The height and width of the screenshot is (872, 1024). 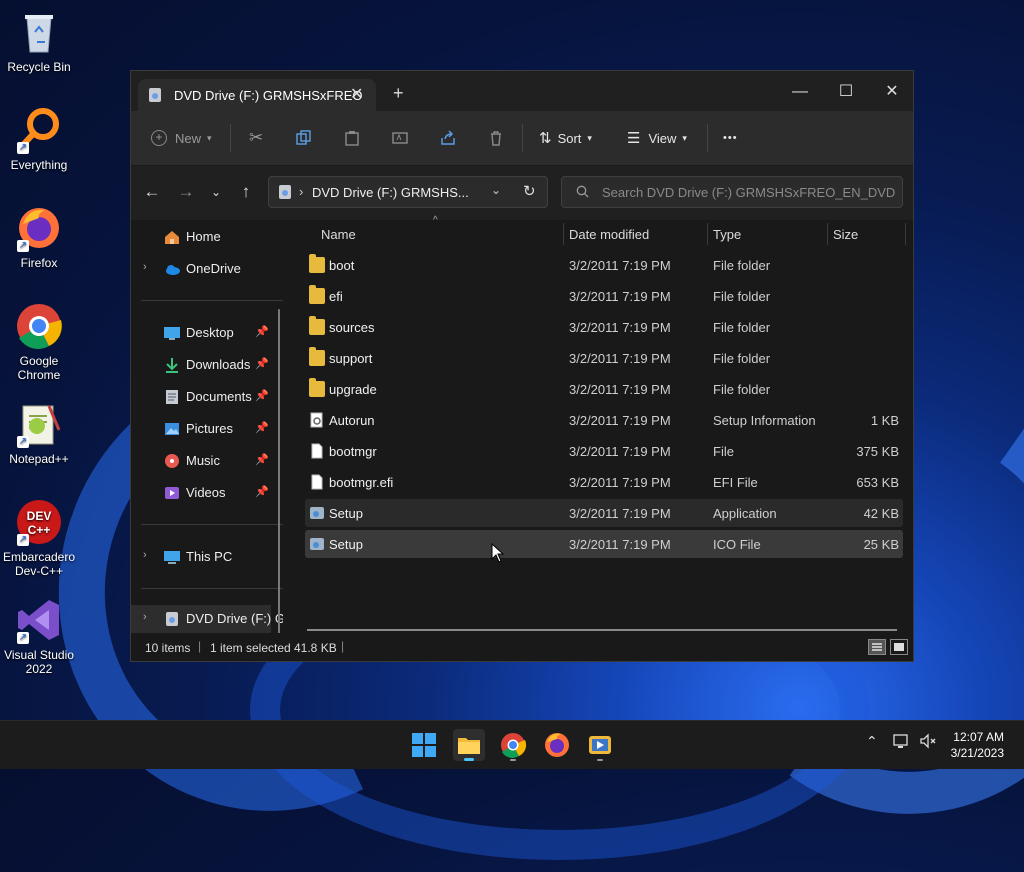 I want to click on network-icon, so click(x=902, y=742).